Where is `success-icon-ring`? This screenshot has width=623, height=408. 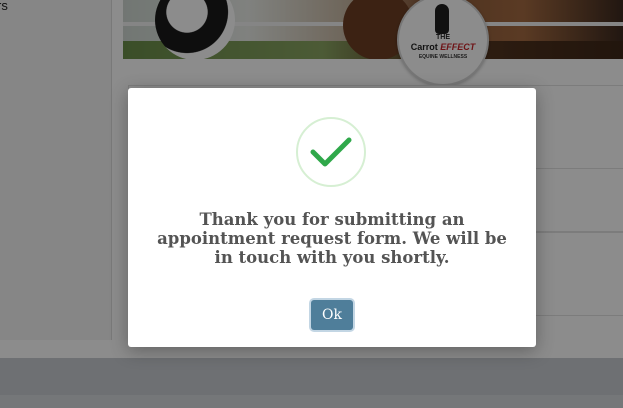
success-icon-ring is located at coordinates (331, 152).